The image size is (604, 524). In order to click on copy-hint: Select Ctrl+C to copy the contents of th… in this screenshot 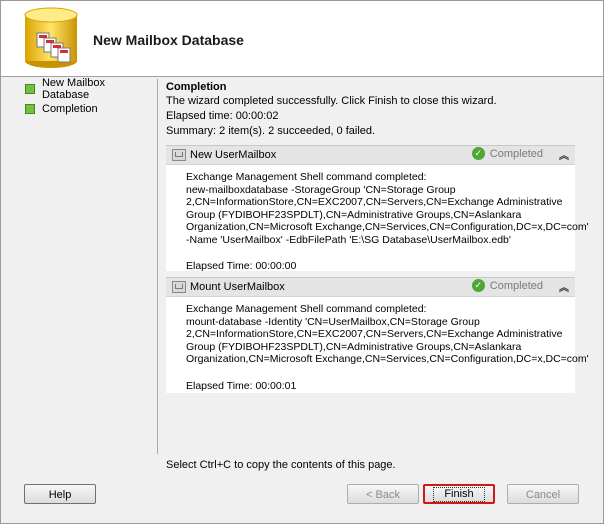, I will do `click(281, 465)`.